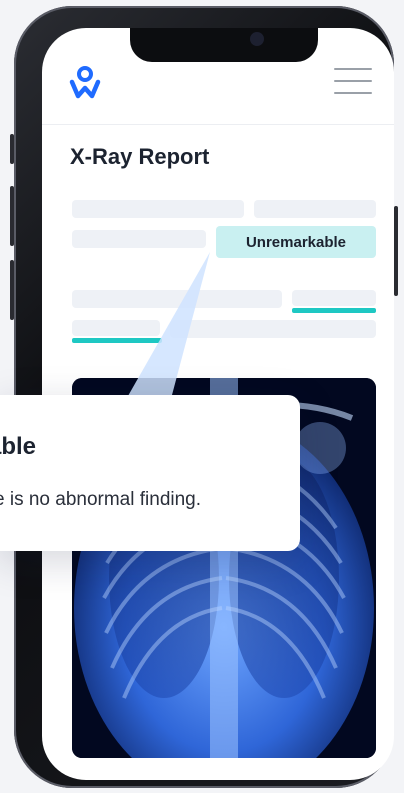 The height and width of the screenshot is (793, 404). I want to click on callout-card: able e is no abnormal finding., so click(150, 473).